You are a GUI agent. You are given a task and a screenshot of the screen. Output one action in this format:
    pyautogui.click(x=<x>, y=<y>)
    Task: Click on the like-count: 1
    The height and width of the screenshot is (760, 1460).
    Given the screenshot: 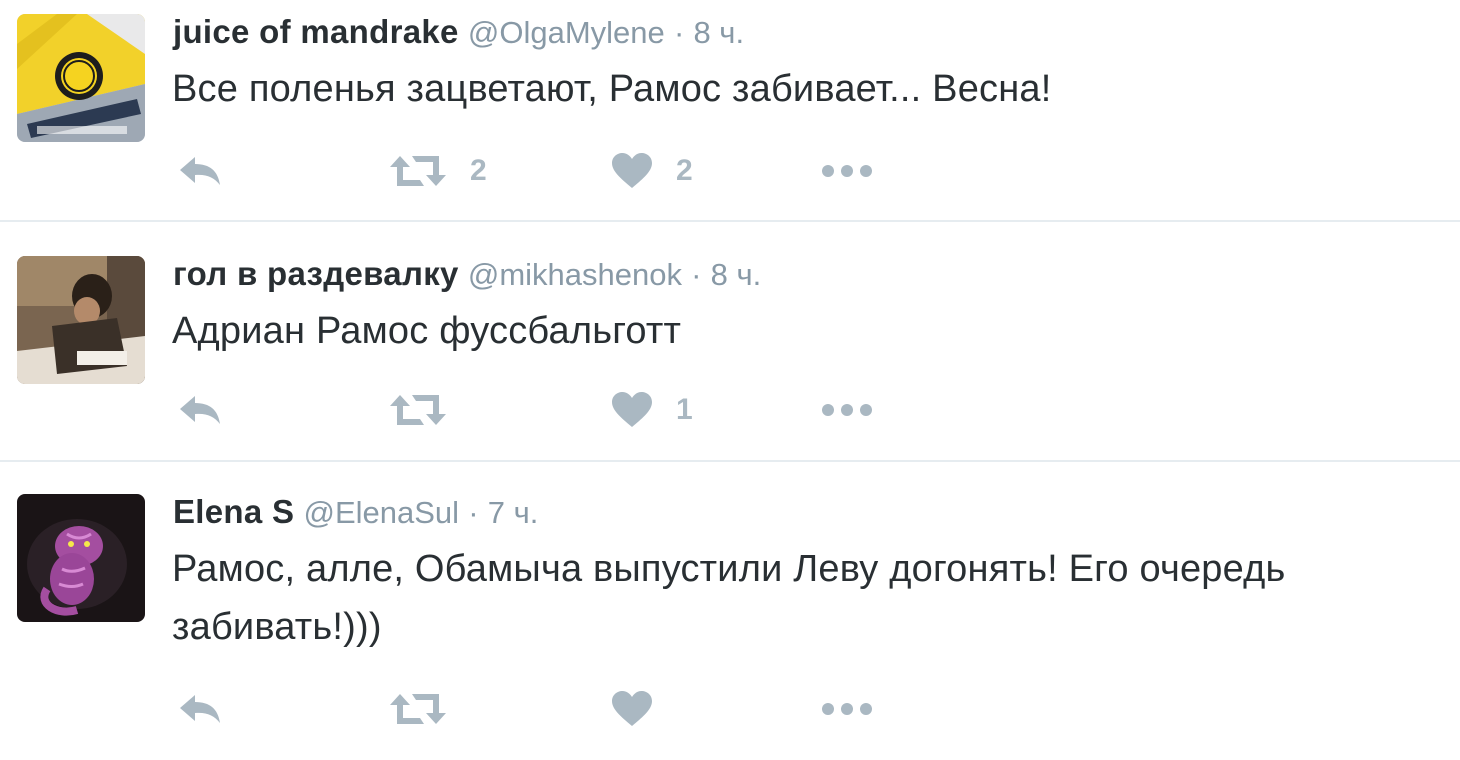 What is the action you would take?
    pyautogui.click(x=684, y=409)
    